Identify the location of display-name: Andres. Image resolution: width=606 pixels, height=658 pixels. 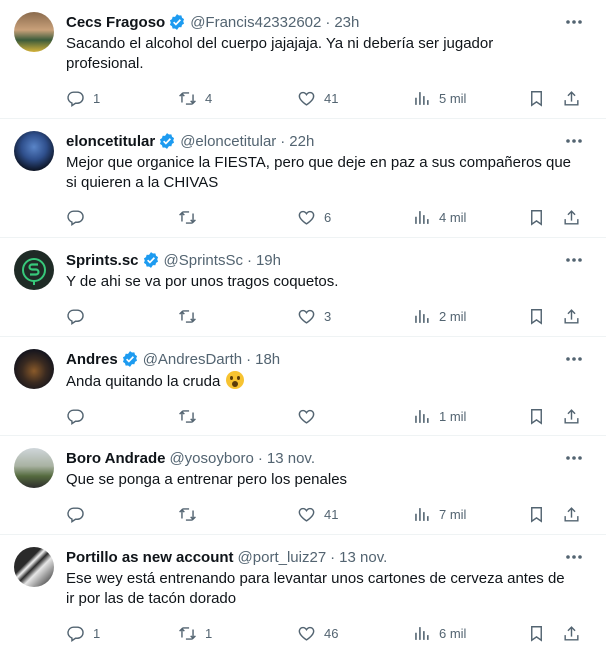
(92, 359).